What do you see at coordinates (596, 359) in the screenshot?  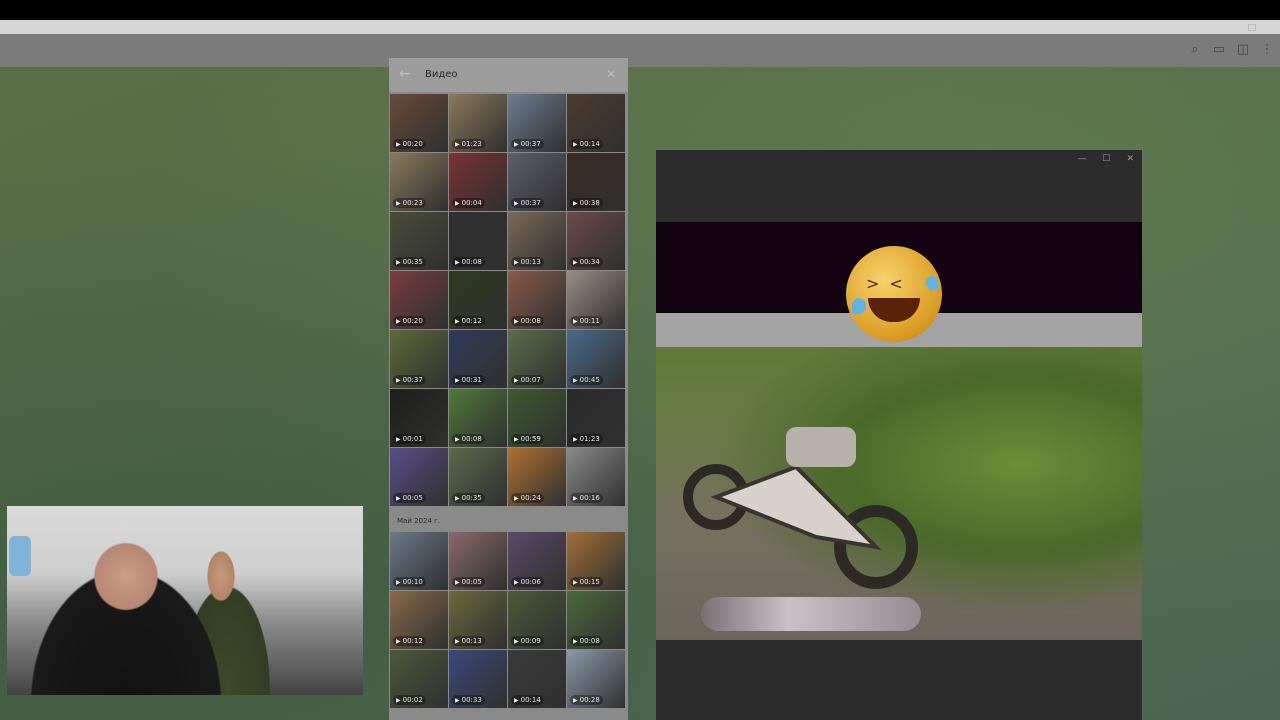 I see `video-thumbnail: 00:45` at bounding box center [596, 359].